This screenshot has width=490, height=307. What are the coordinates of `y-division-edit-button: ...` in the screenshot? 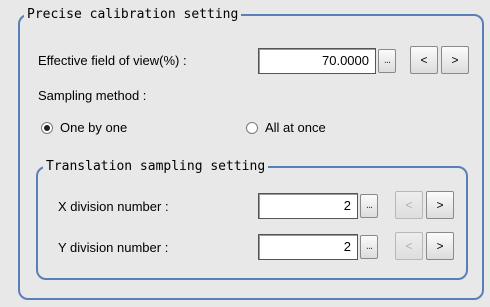 It's located at (369, 247).